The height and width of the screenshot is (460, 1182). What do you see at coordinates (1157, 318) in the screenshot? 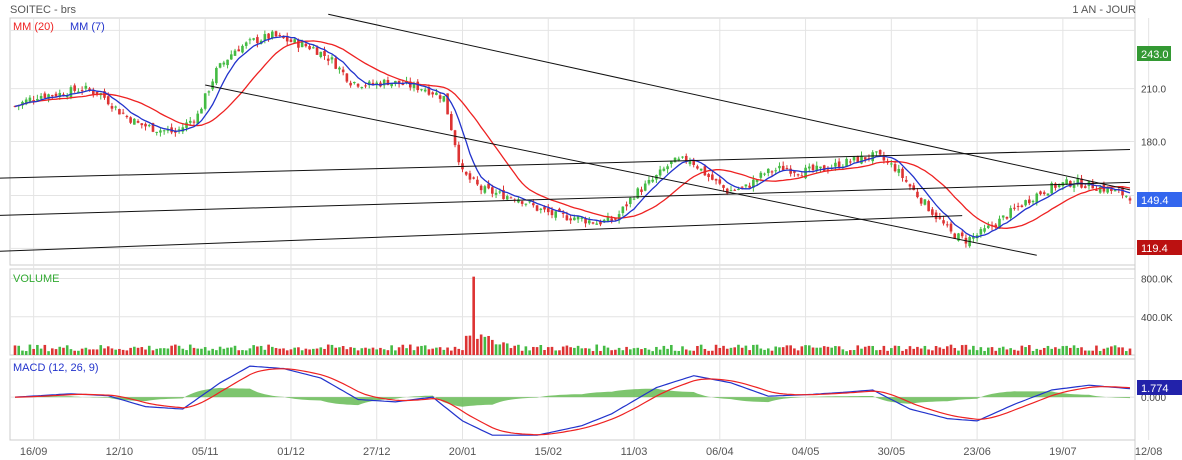
I see `volume-tick-label: 400.0K` at bounding box center [1157, 318].